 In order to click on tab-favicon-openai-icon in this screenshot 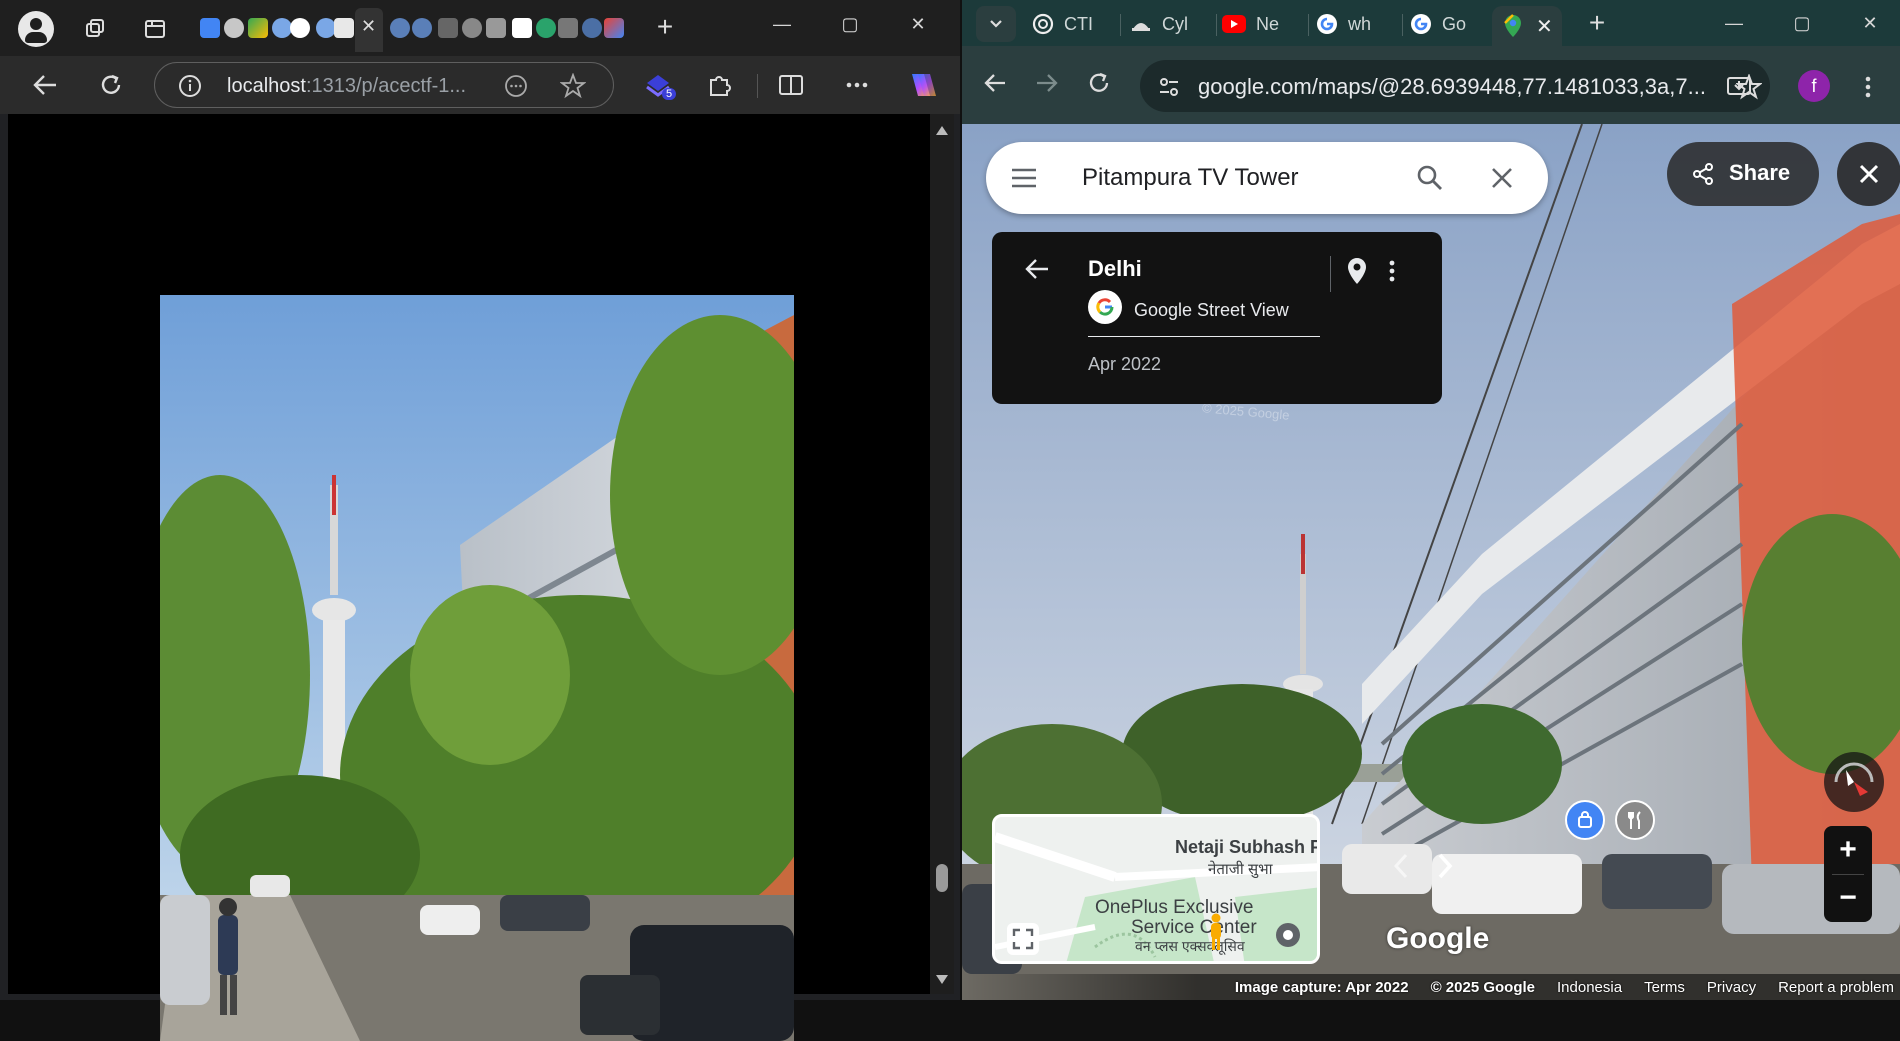, I will do `click(300, 28)`.